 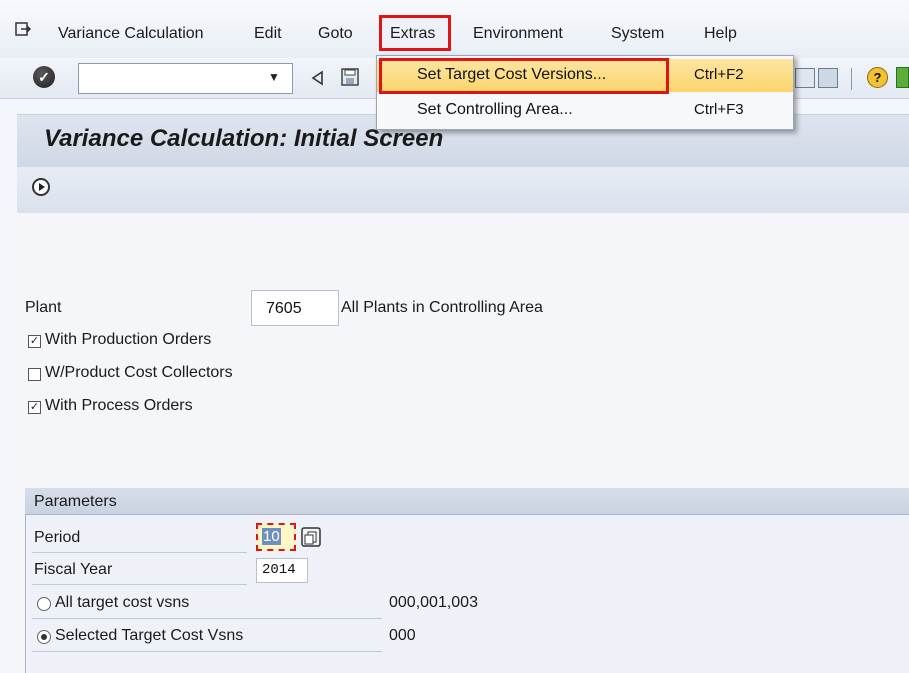 What do you see at coordinates (412, 34) in the screenshot?
I see `menu-extras: Extras` at bounding box center [412, 34].